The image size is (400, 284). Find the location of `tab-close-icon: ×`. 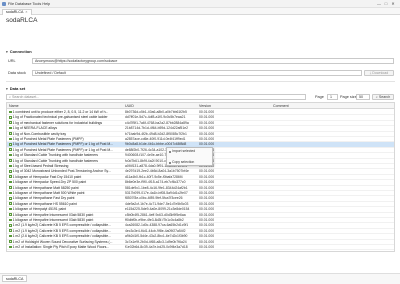

tab-close-icon: × is located at coordinates (26, 12).